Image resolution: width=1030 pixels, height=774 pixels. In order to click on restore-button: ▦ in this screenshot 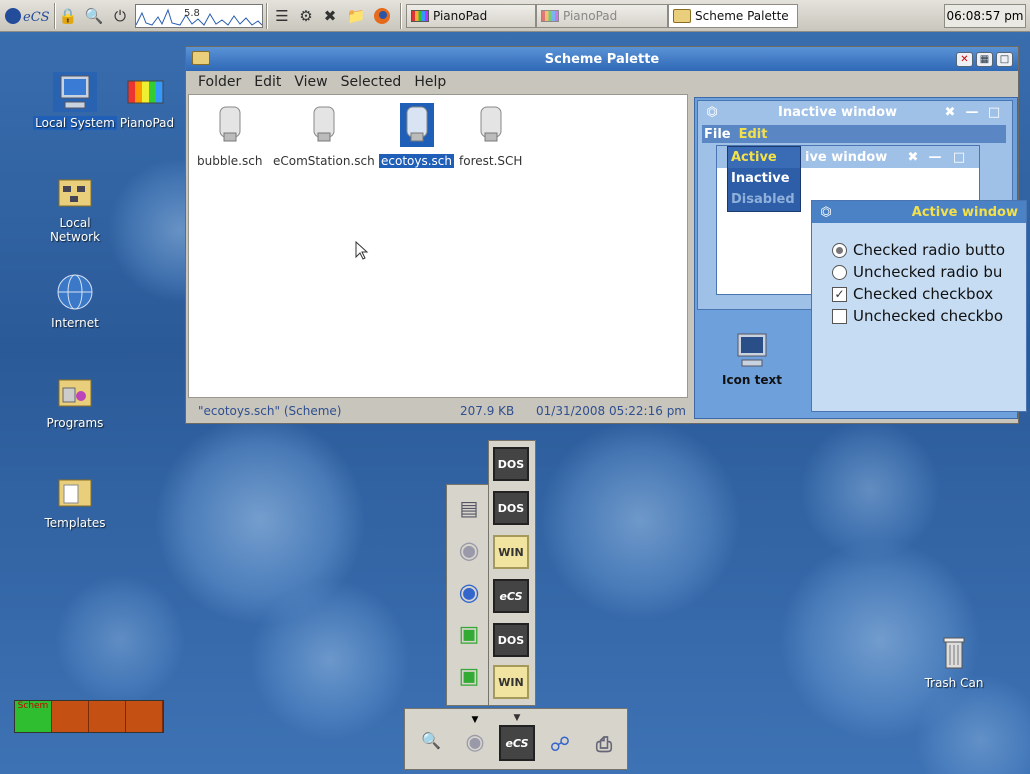, I will do `click(984, 59)`.